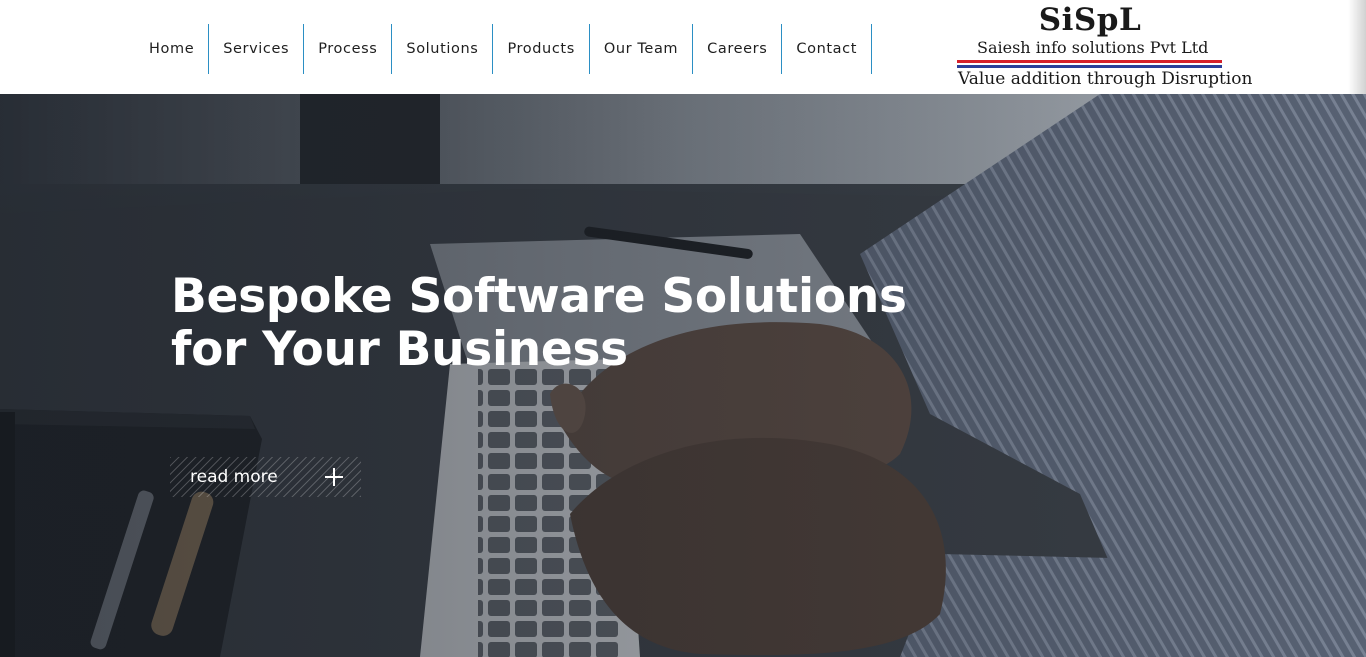 Image resolution: width=1366 pixels, height=657 pixels. Describe the element at coordinates (1089, 66) in the screenshot. I see `logo-blue-rule` at that location.